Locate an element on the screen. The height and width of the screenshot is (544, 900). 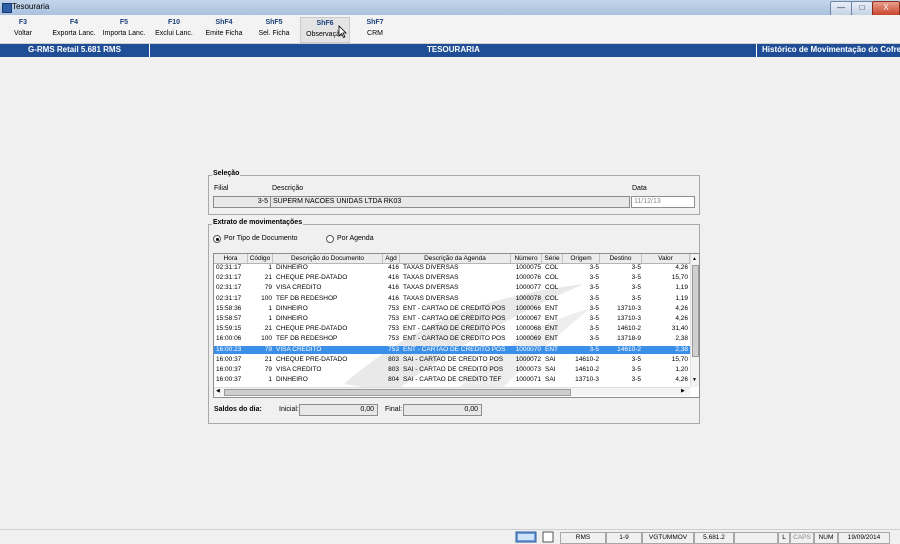
filial-label: Filial is located at coordinates (221, 188).